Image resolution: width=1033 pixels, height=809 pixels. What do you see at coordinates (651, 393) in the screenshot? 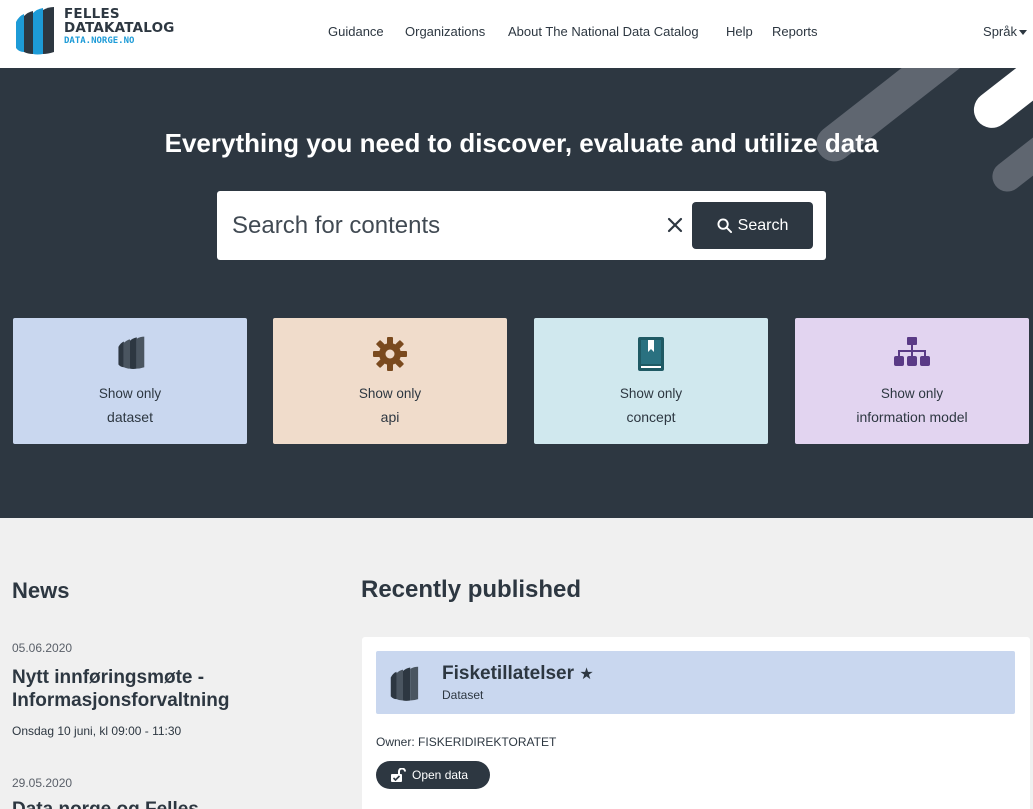
I see `filter-concept-sub: Show only` at bounding box center [651, 393].